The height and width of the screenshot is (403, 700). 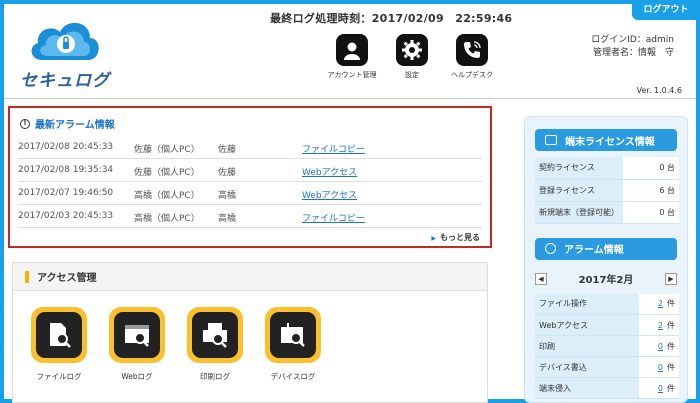 I want to click on logout-button: ログアウト, so click(x=666, y=10).